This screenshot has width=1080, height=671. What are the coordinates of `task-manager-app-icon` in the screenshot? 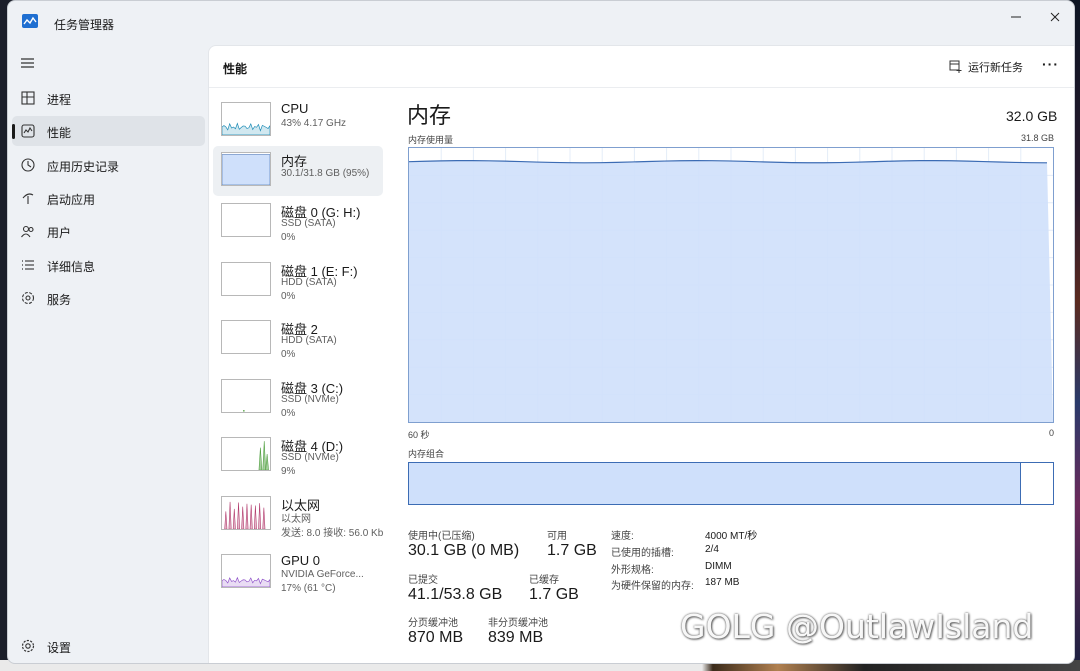 It's located at (30, 21).